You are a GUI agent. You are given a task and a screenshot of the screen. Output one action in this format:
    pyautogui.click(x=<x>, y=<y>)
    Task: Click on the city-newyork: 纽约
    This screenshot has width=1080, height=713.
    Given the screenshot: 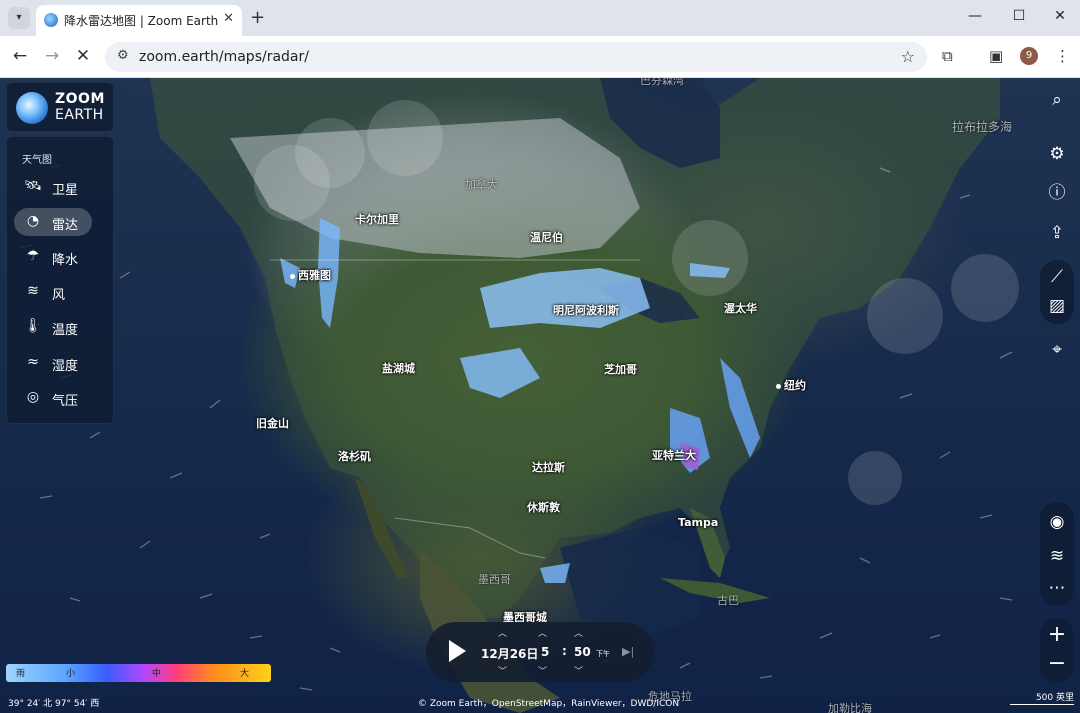 What is the action you would take?
    pyautogui.click(x=791, y=385)
    